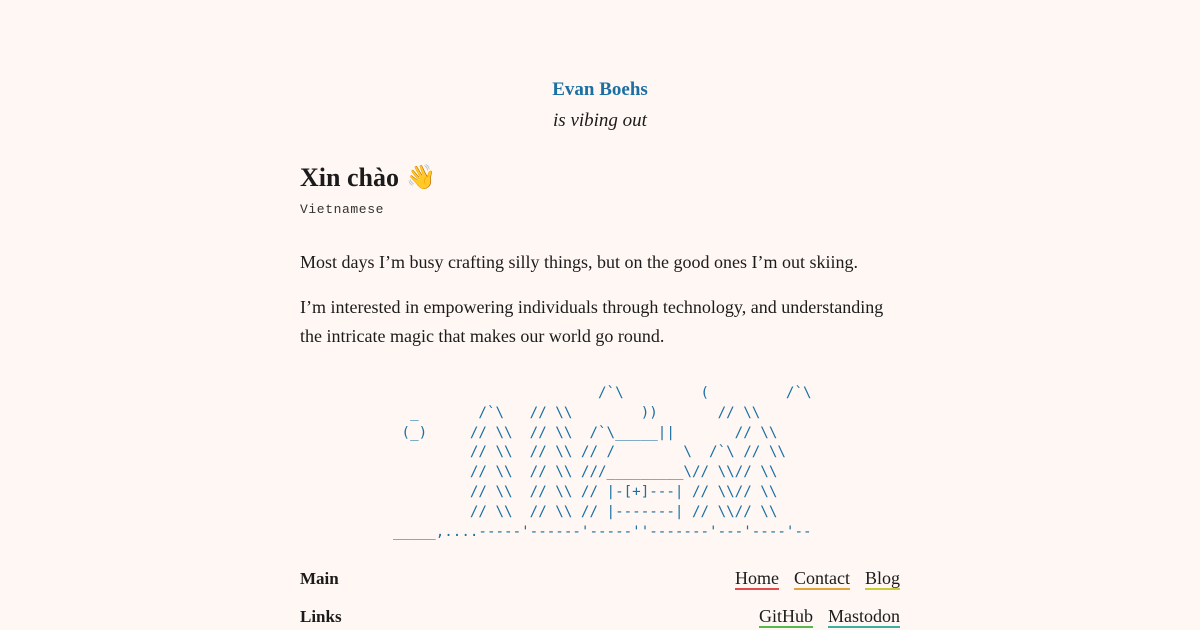  Describe the element at coordinates (882, 579) in the screenshot. I see `nav-link-blog: Blog` at that location.